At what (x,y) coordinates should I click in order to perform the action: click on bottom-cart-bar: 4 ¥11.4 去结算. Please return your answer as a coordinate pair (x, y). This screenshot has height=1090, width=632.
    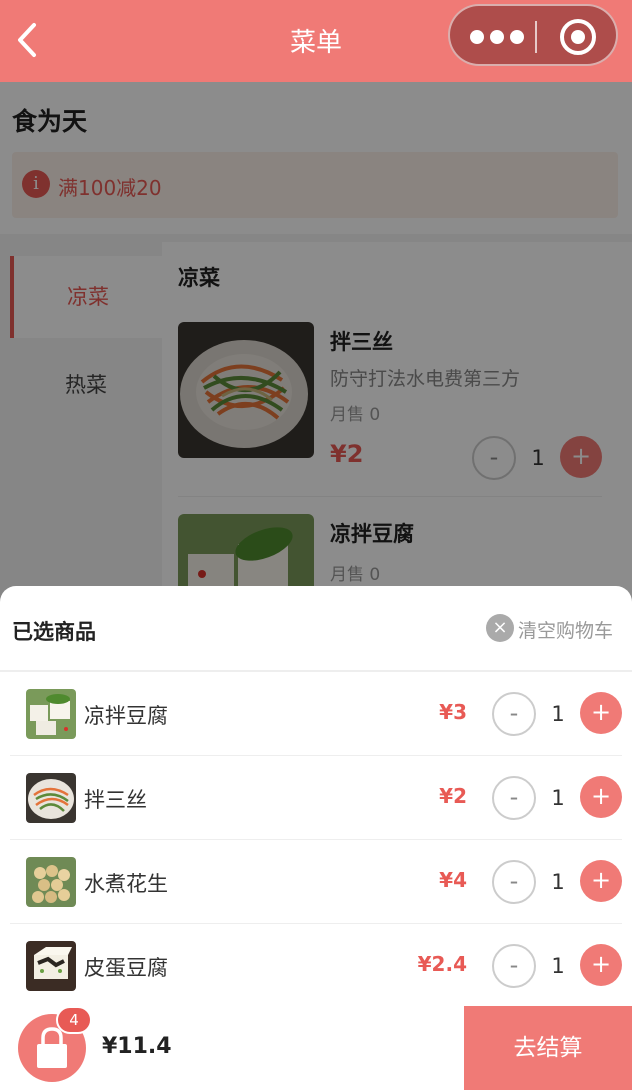
    Looking at the image, I should click on (316, 1048).